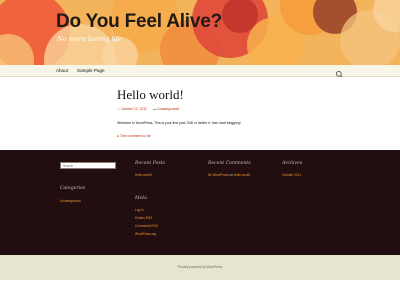 This screenshot has width=400, height=300. What do you see at coordinates (145, 234) in the screenshot?
I see `widget-meta-wordpress-org: WordPress.org` at bounding box center [145, 234].